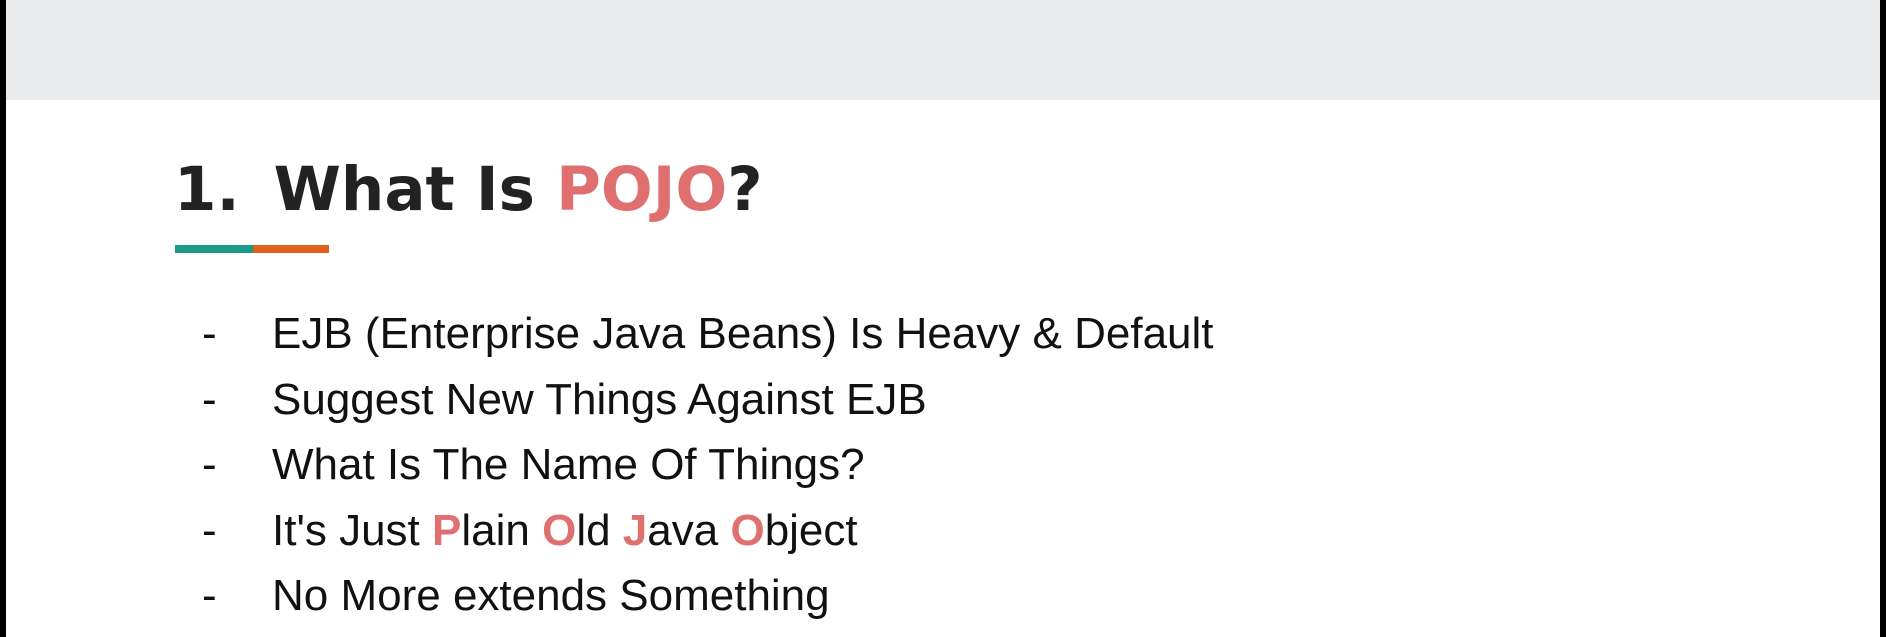  I want to click on bullet-item: - What Is The Name Of Things?, so click(708, 465).